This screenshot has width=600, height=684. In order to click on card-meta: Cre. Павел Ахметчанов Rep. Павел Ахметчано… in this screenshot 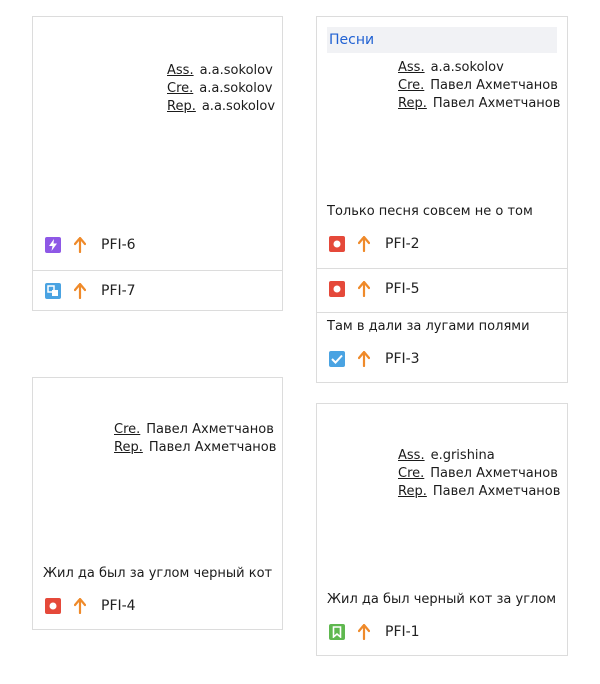, I will do `click(195, 439)`.